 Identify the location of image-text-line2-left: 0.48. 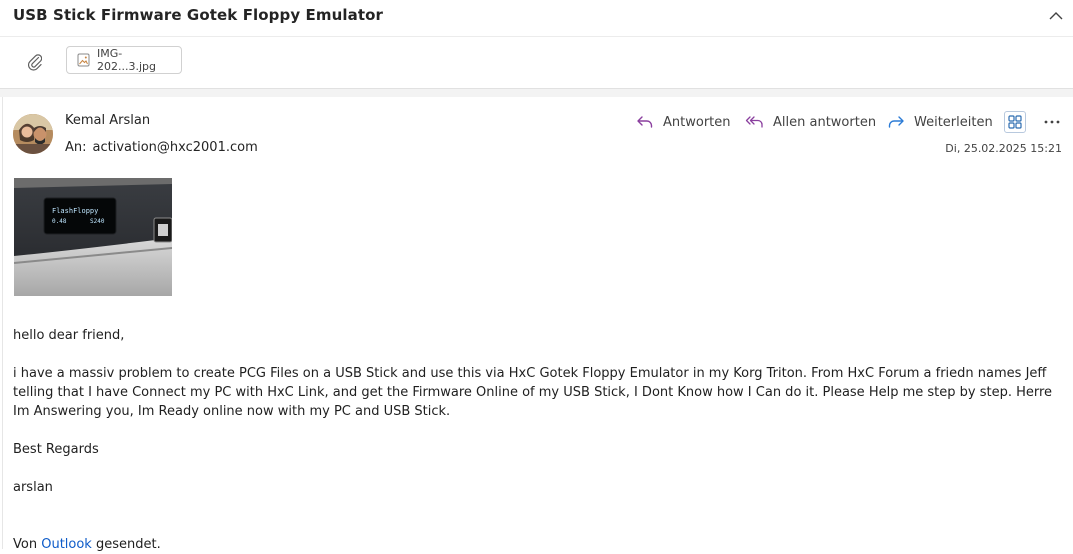
(59, 221).